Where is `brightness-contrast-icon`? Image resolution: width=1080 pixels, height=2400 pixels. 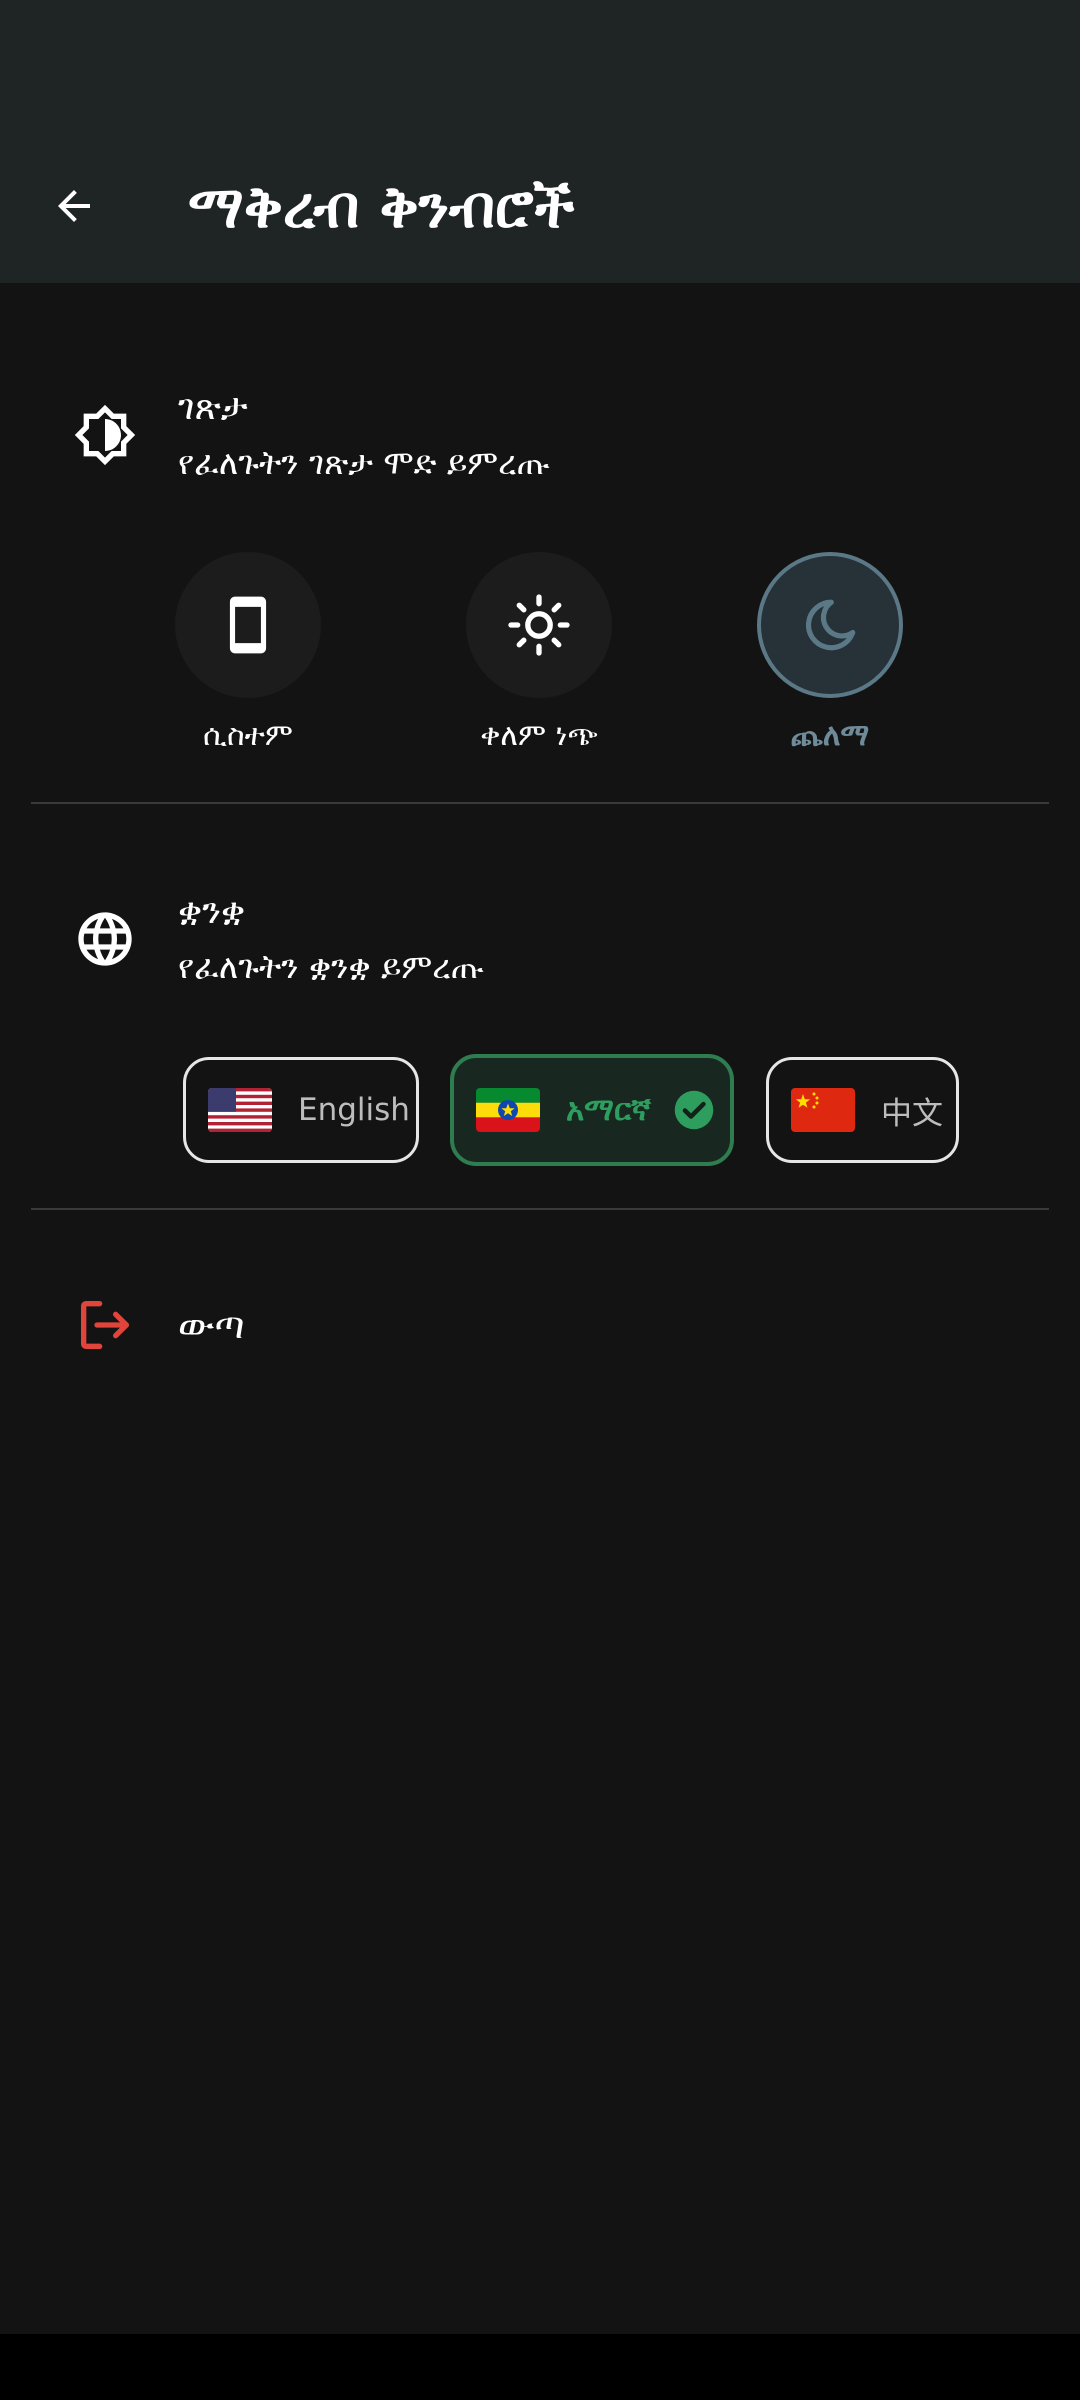
brightness-contrast-icon is located at coordinates (105, 435).